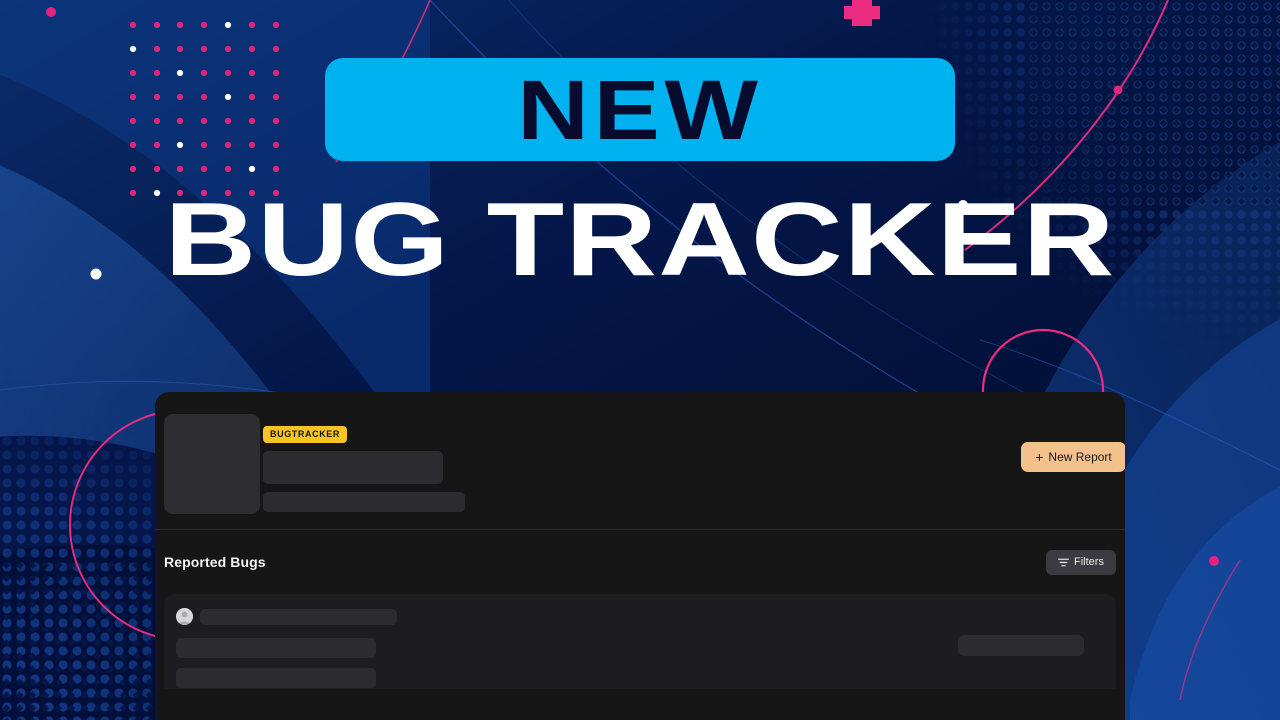 This screenshot has width=1280, height=720. I want to click on card-header: BUGTRACKER + New Report, so click(640, 461).